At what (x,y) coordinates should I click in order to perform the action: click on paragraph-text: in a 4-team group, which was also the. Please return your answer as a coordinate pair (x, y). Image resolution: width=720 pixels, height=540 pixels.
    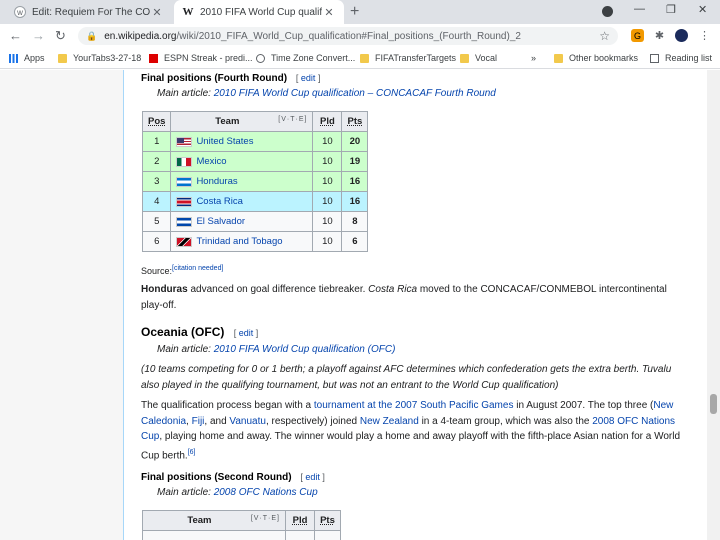
    Looking at the image, I should click on (505, 421).